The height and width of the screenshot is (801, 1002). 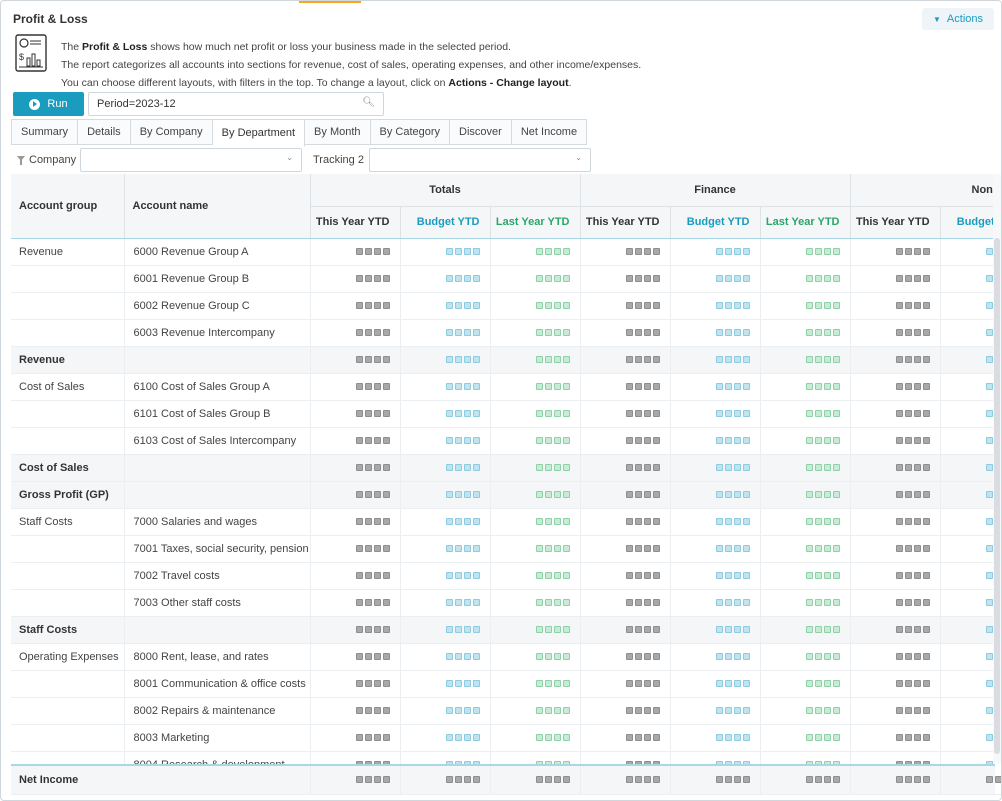 What do you see at coordinates (480, 160) in the screenshot?
I see `tracking-2-select: ⌄` at bounding box center [480, 160].